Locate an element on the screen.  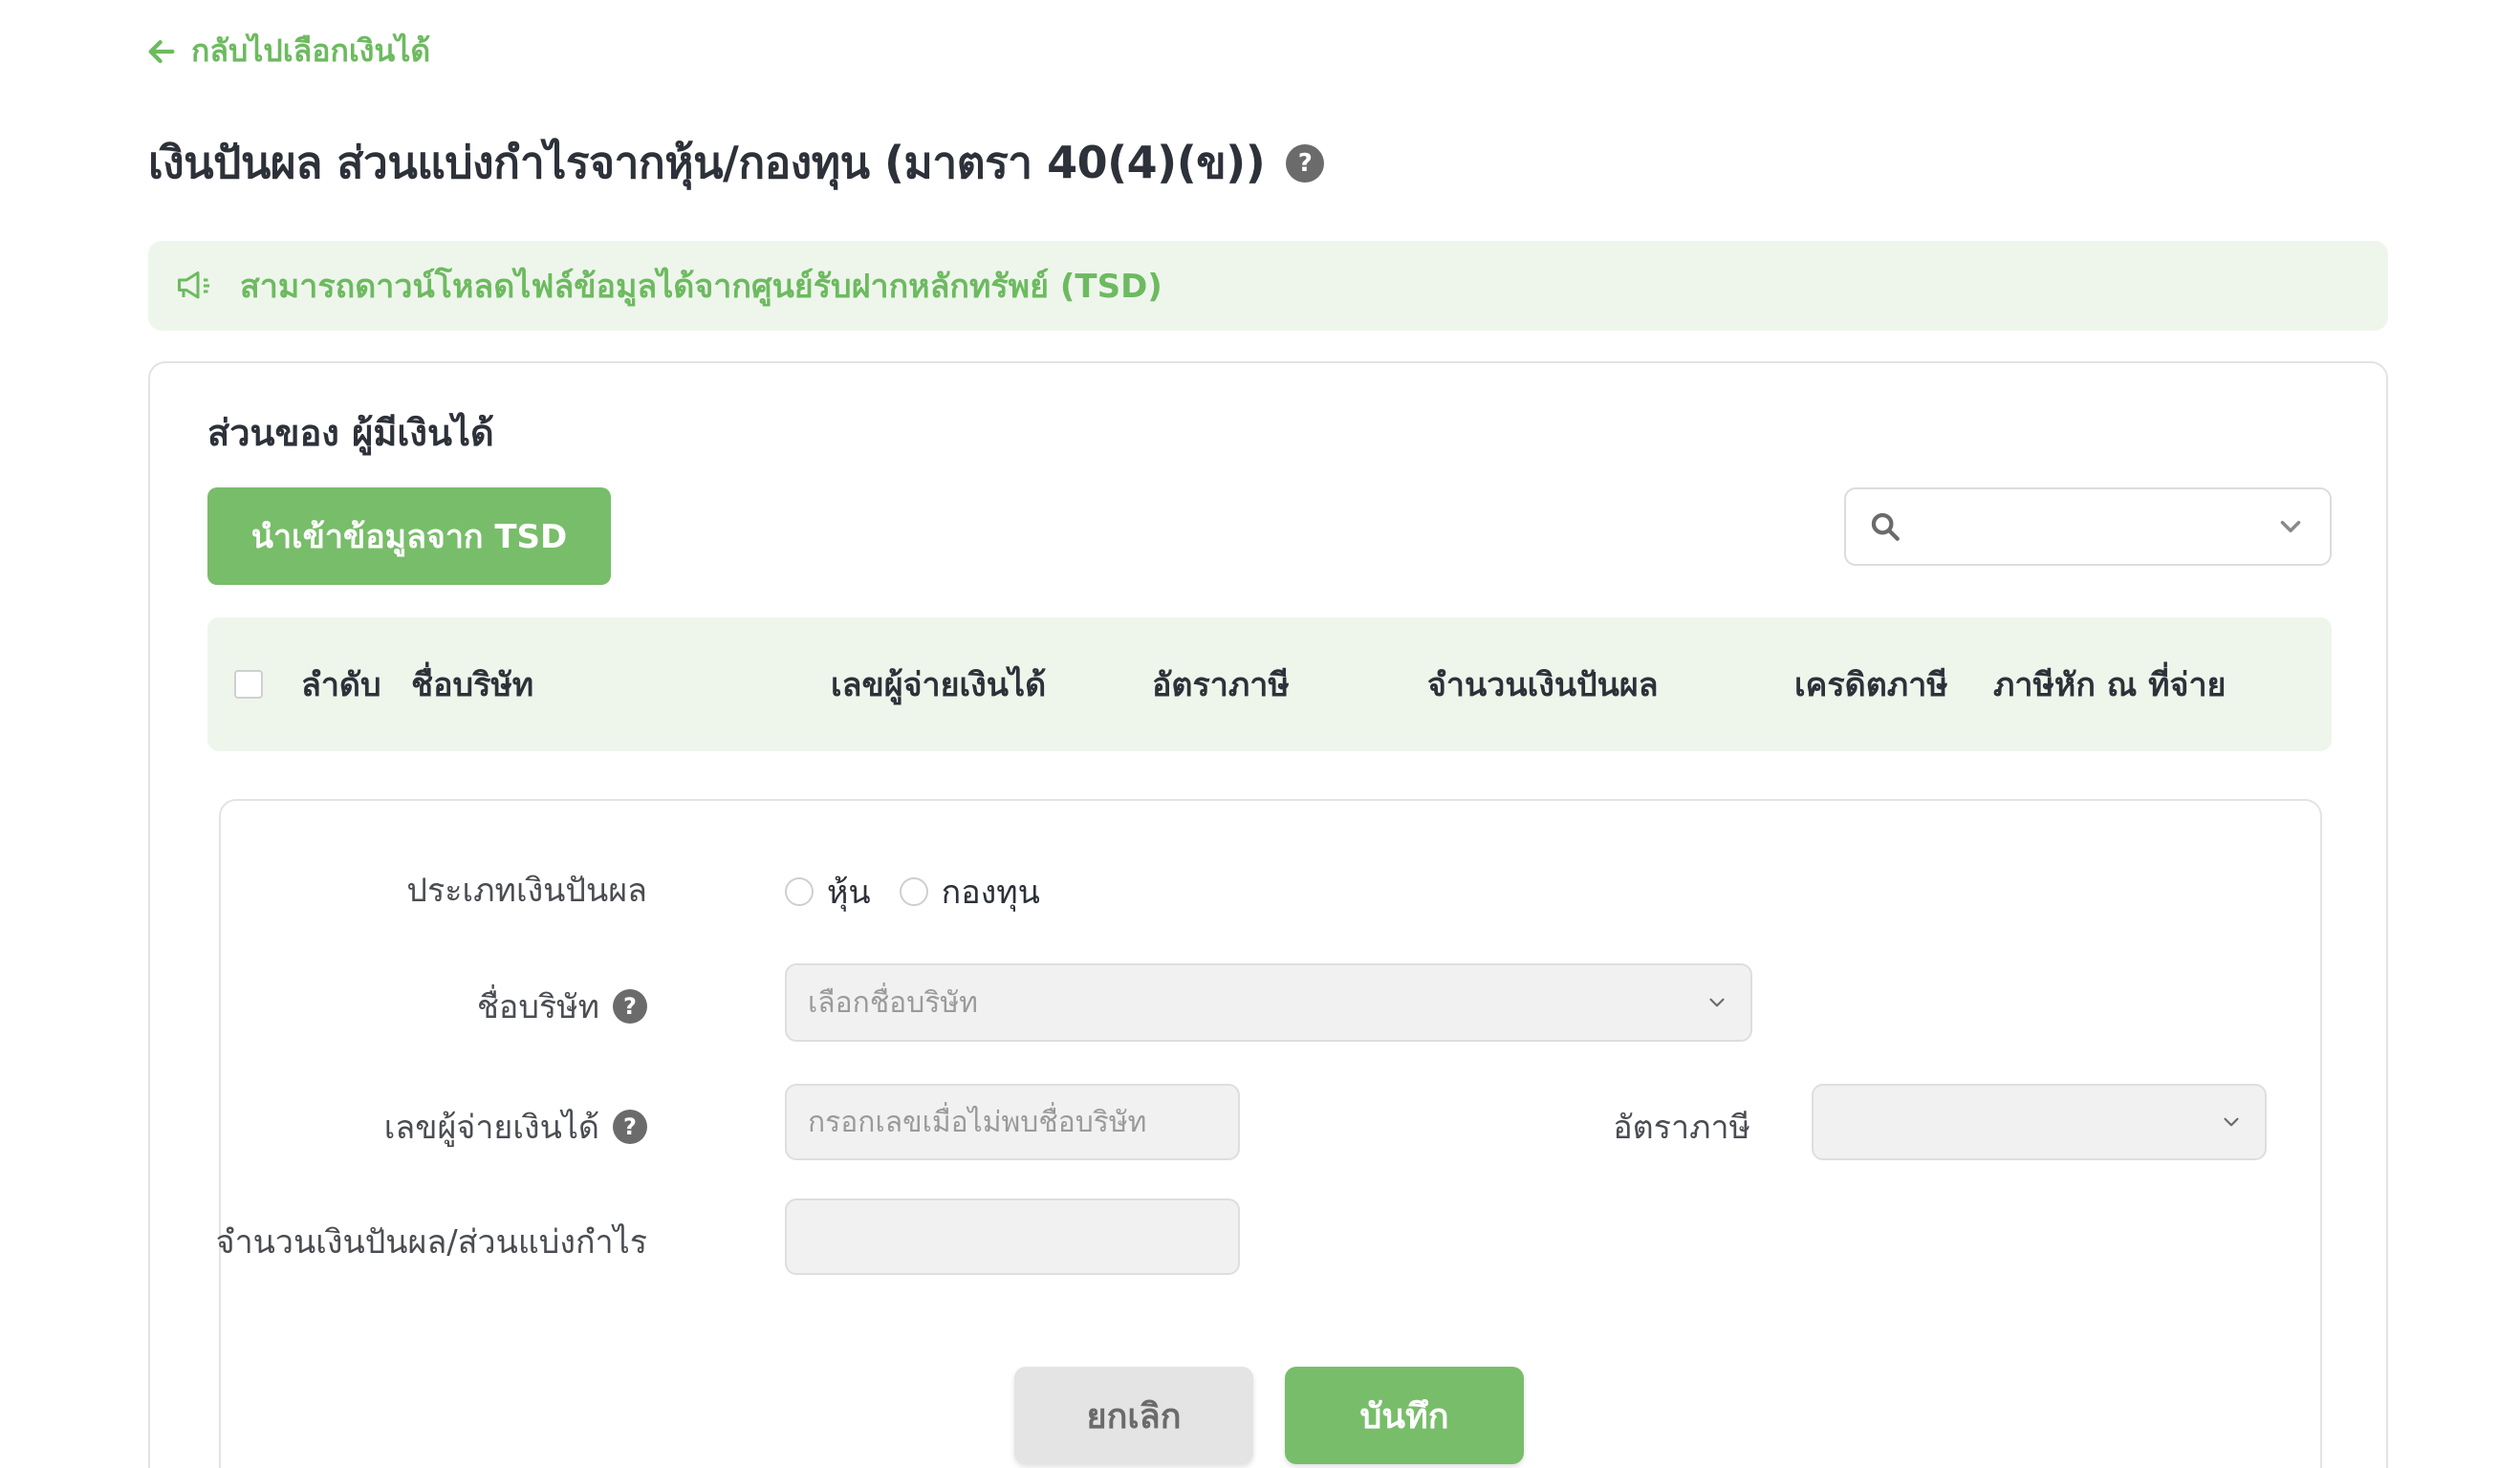
search-icon is located at coordinates (1886, 526).